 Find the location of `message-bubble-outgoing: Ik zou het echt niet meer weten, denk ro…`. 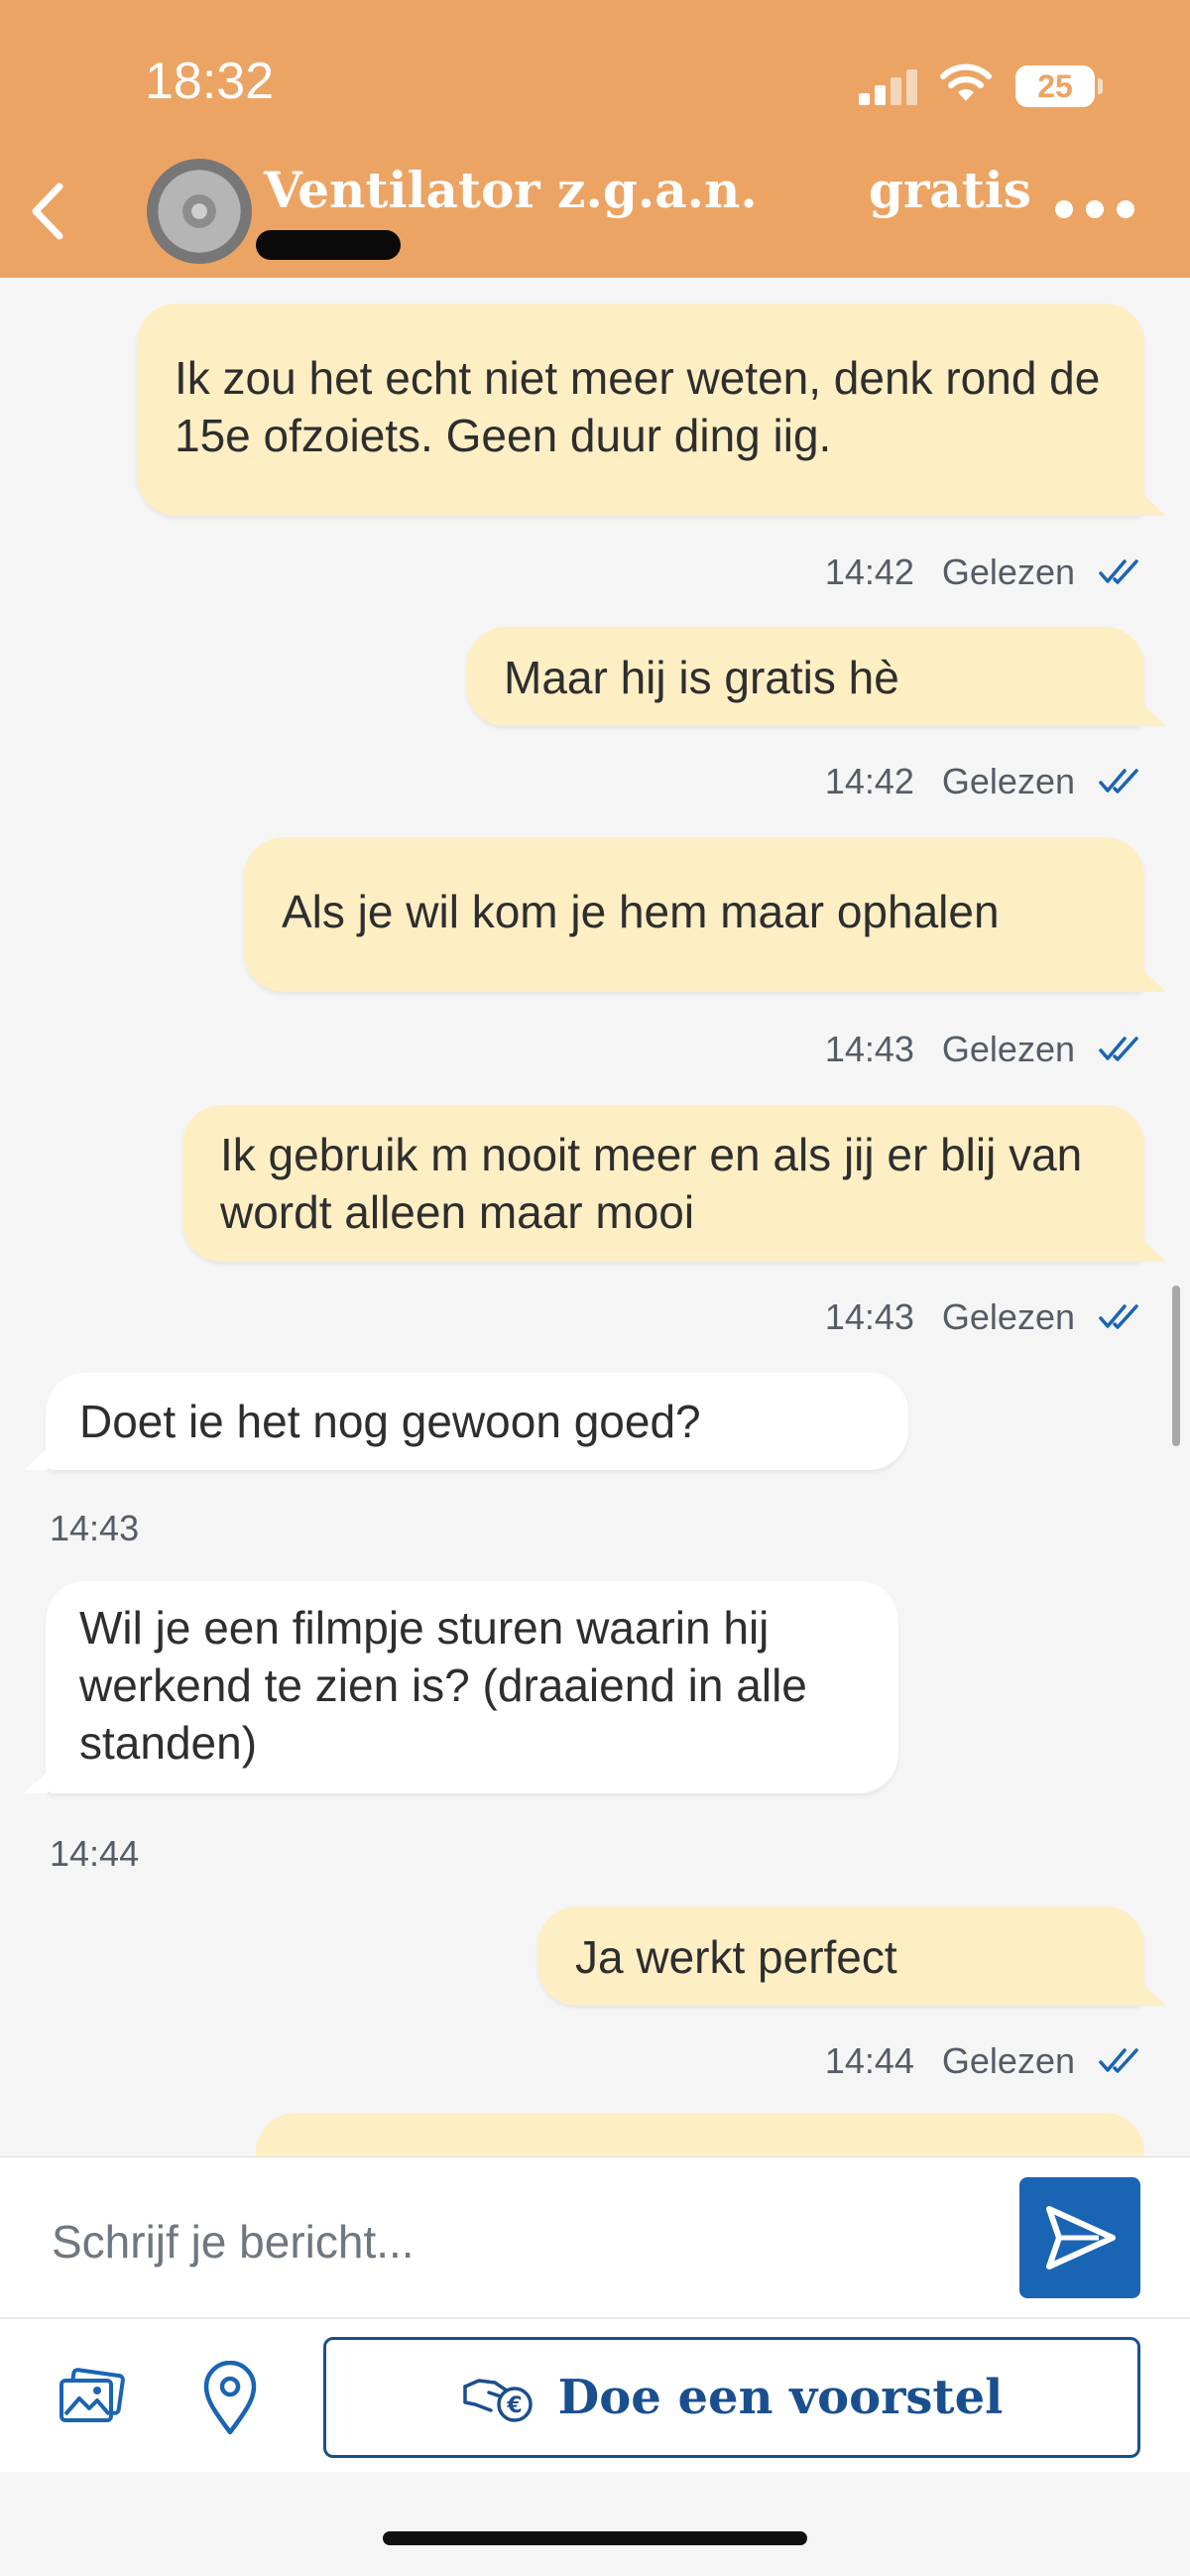

message-bubble-outgoing: Ik zou het echt niet meer weten, denk ro… is located at coordinates (651, 410).